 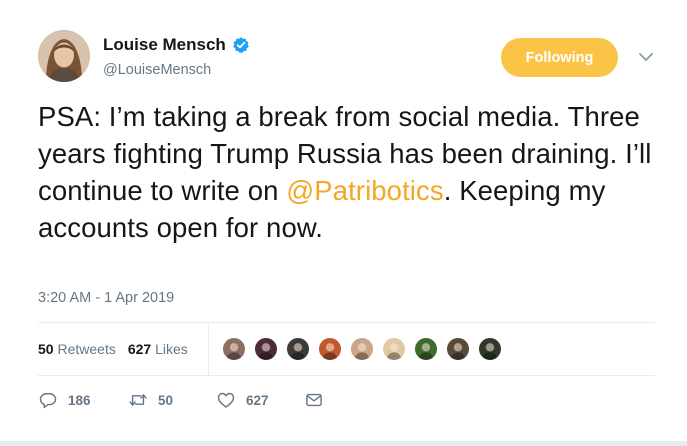 I want to click on envelope-icon, so click(x=314, y=400).